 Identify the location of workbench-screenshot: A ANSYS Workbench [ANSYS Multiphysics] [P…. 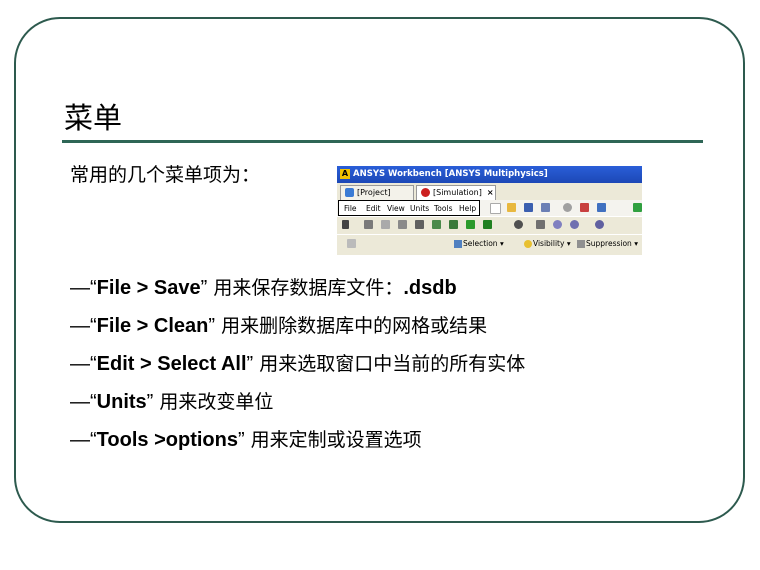
(489, 210).